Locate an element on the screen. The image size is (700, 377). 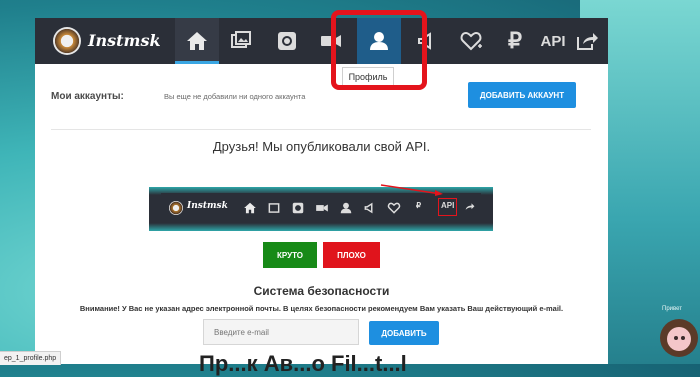
brand-name: Instmsk is located at coordinates (124, 40).